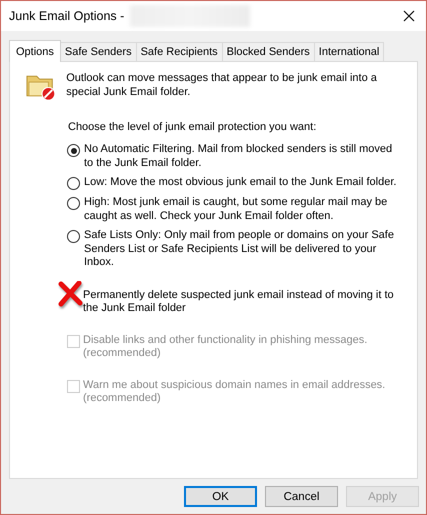  Describe the element at coordinates (349, 51) in the screenshot. I see `tab: International` at that location.